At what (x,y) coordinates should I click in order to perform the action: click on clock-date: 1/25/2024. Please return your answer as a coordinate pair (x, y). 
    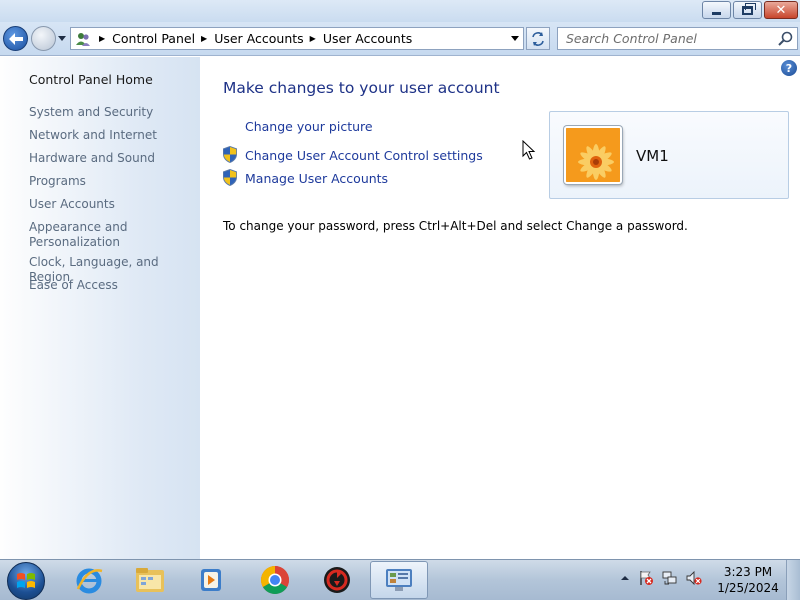
    Looking at the image, I should click on (748, 588).